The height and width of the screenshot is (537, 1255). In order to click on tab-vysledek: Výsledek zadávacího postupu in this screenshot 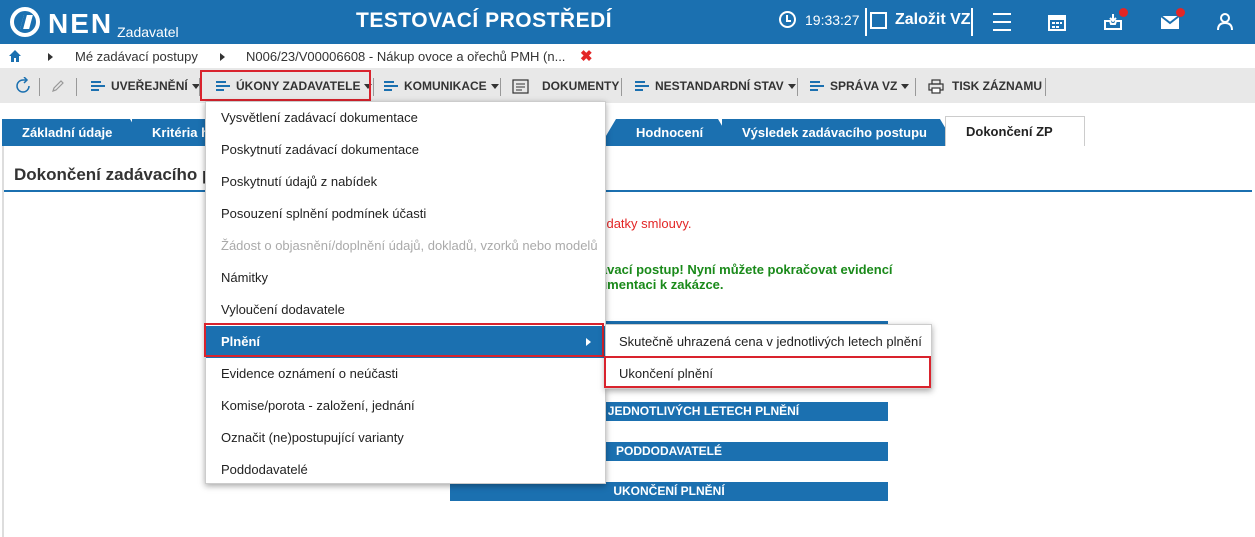, I will do `click(831, 132)`.